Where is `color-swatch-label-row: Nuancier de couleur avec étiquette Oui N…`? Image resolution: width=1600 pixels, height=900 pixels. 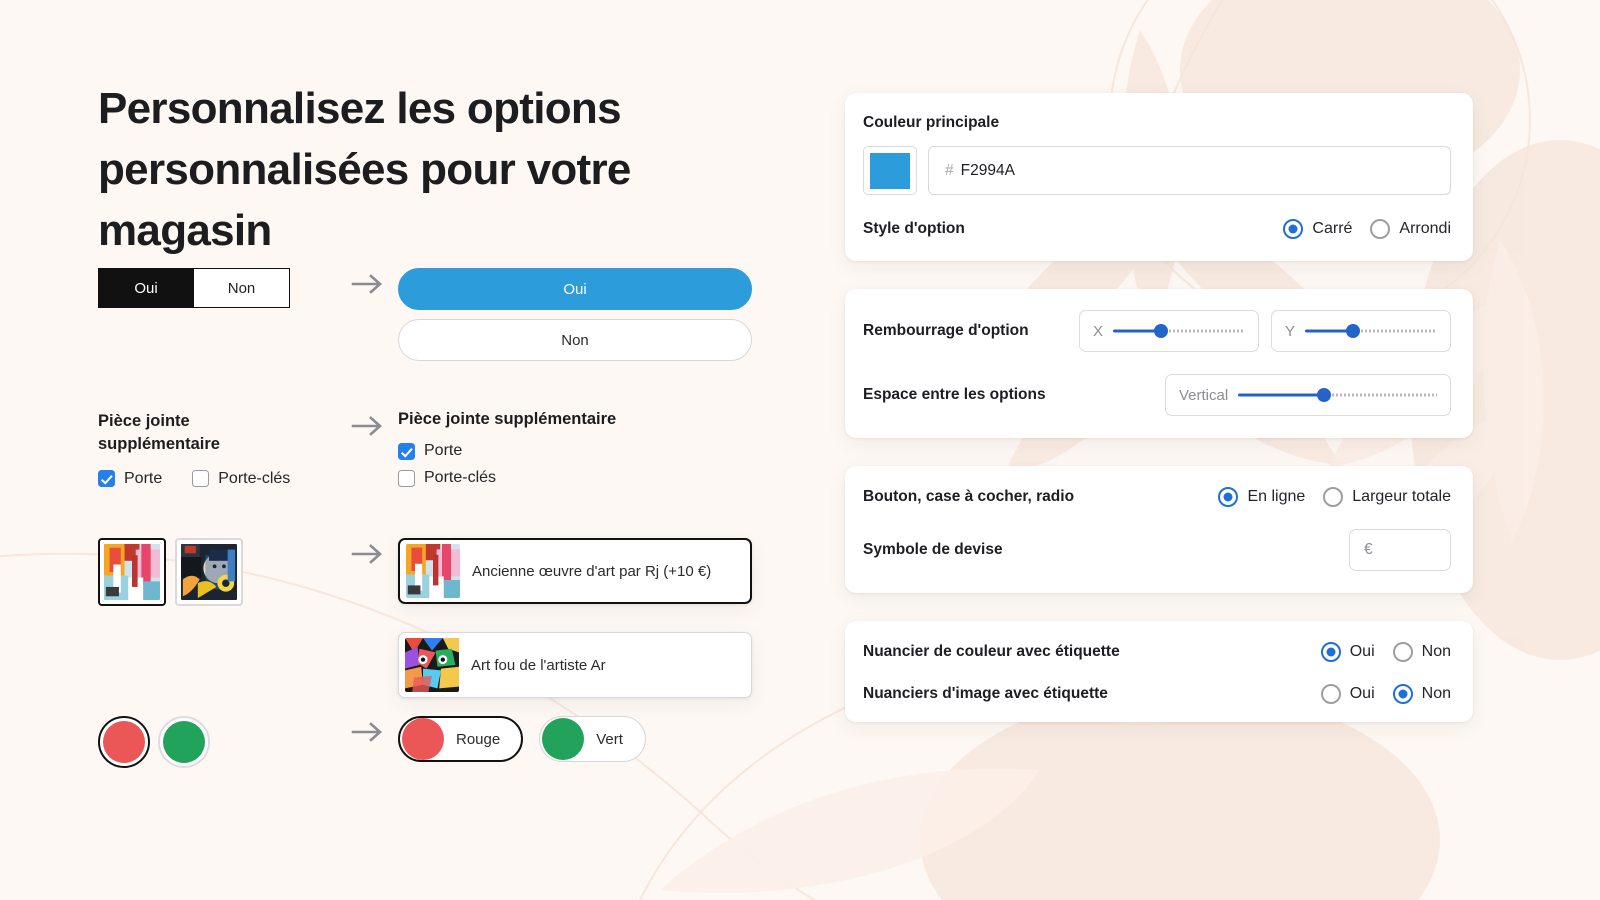
color-swatch-label-row: Nuancier de couleur avec étiquette Oui N… is located at coordinates (1157, 652).